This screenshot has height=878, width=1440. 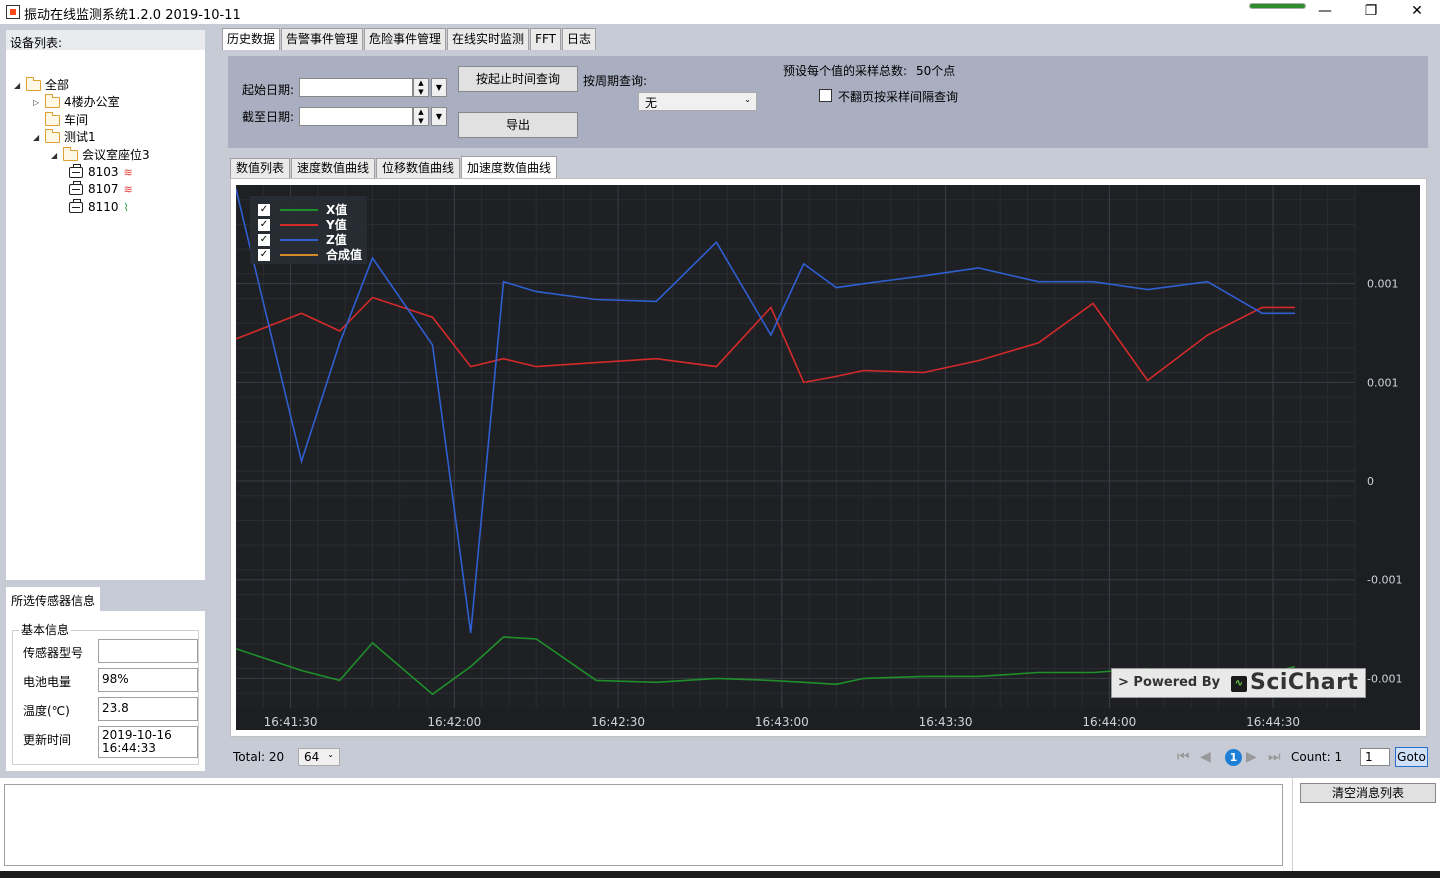 I want to click on x-tick-label: 16:41:30, so click(x=291, y=722).